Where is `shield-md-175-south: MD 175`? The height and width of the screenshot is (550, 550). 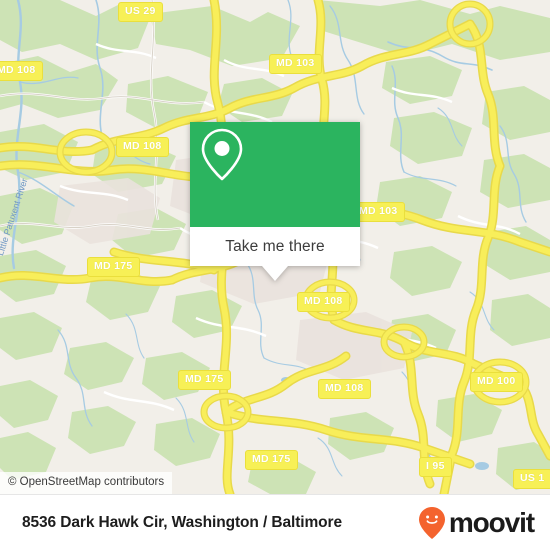 shield-md-175-south: MD 175 is located at coordinates (271, 460).